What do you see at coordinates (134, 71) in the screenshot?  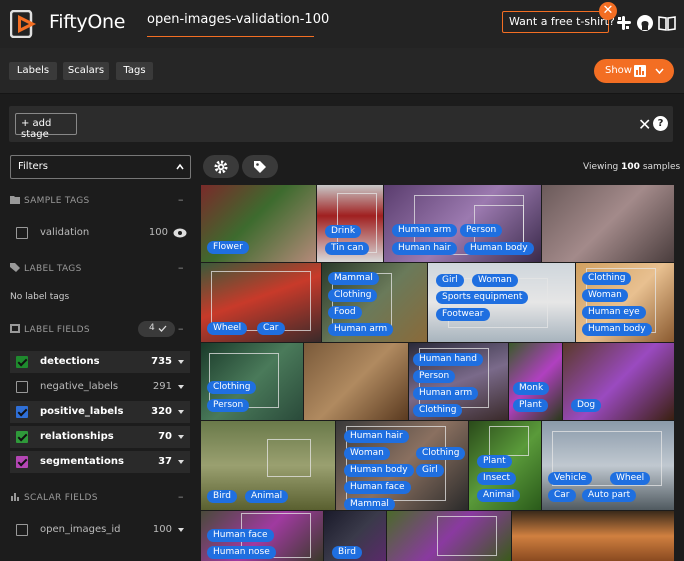 I see `tab-tags: Tags` at bounding box center [134, 71].